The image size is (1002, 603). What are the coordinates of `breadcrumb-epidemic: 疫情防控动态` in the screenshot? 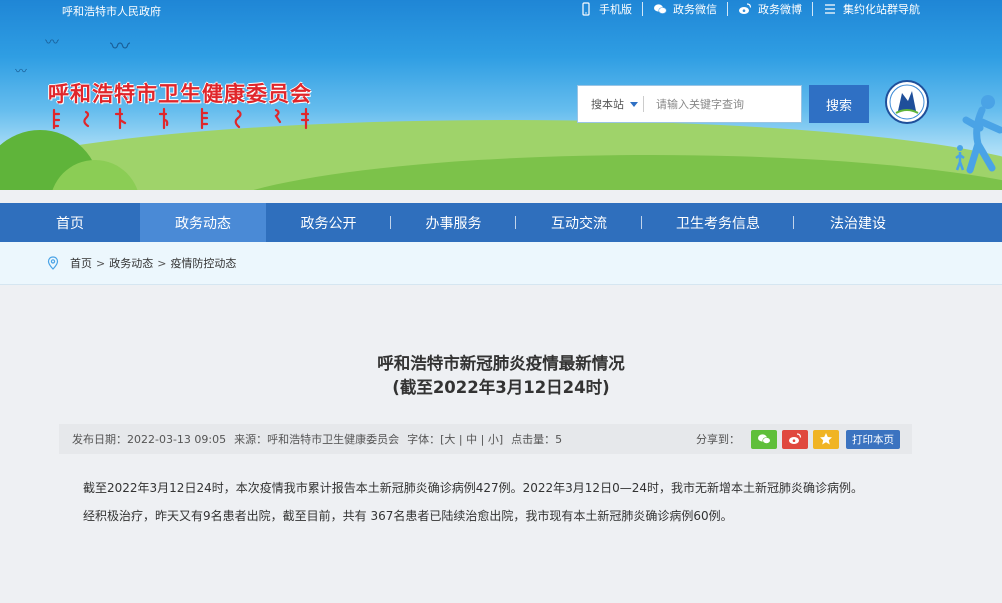 It's located at (203, 263).